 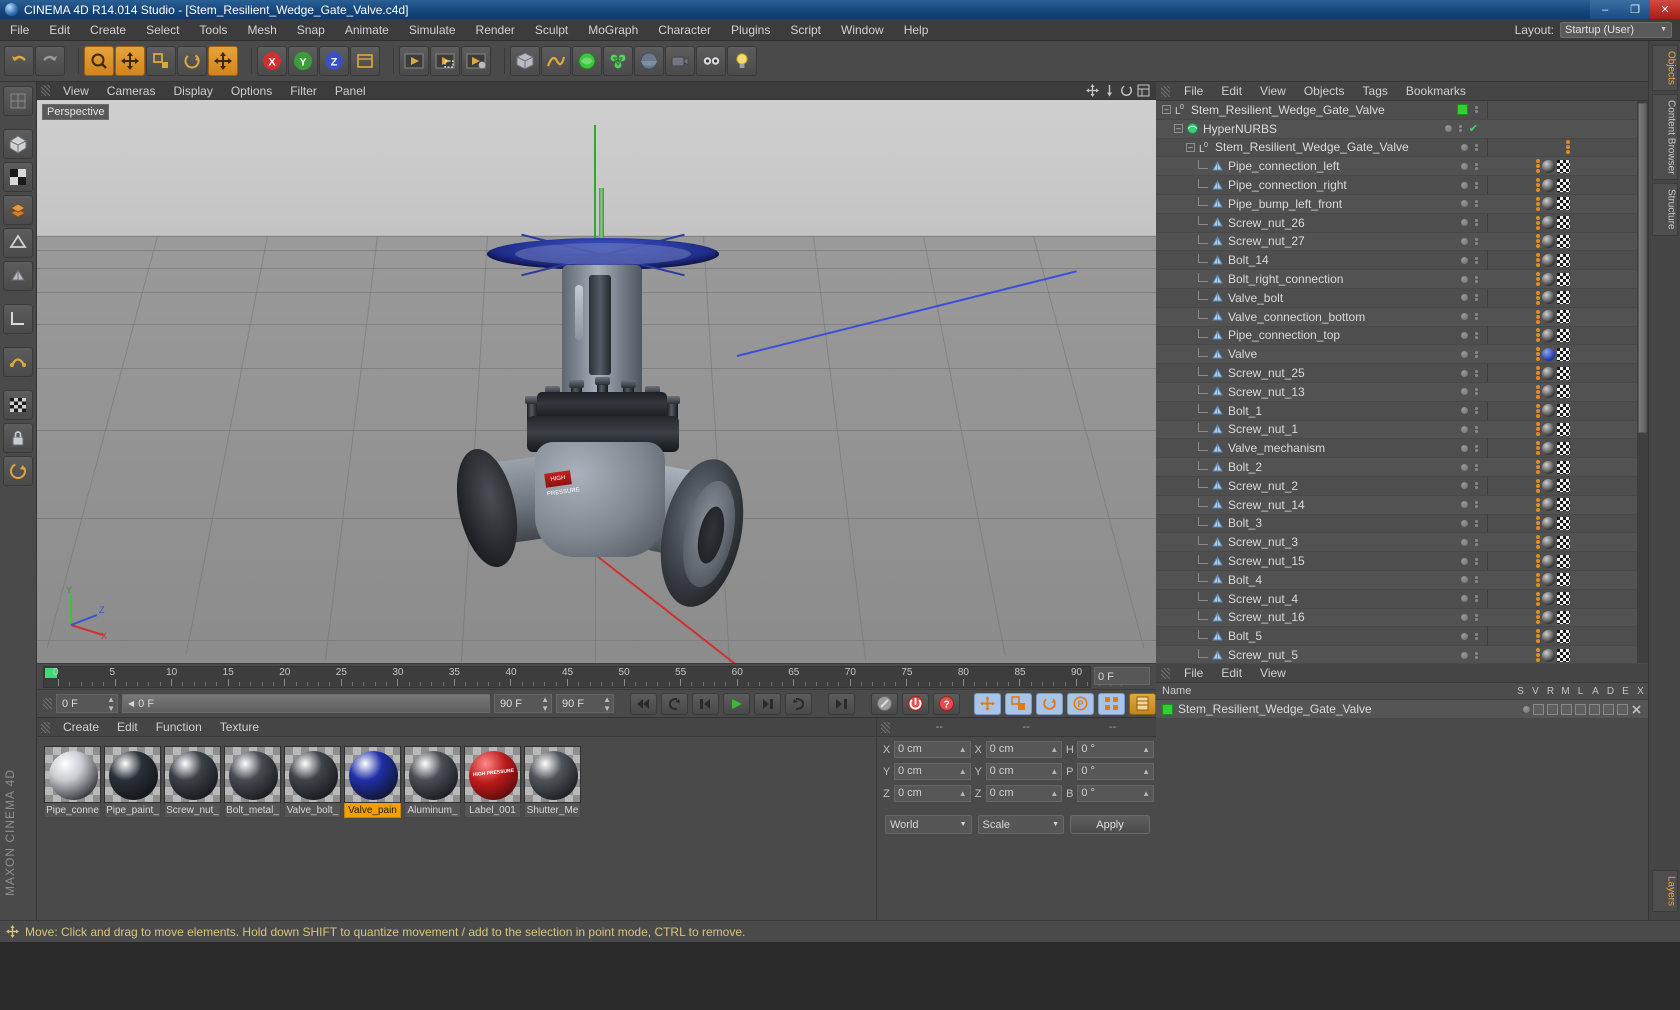 What do you see at coordinates (312, 810) in the screenshot?
I see `material-name: Valve_bolt_` at bounding box center [312, 810].